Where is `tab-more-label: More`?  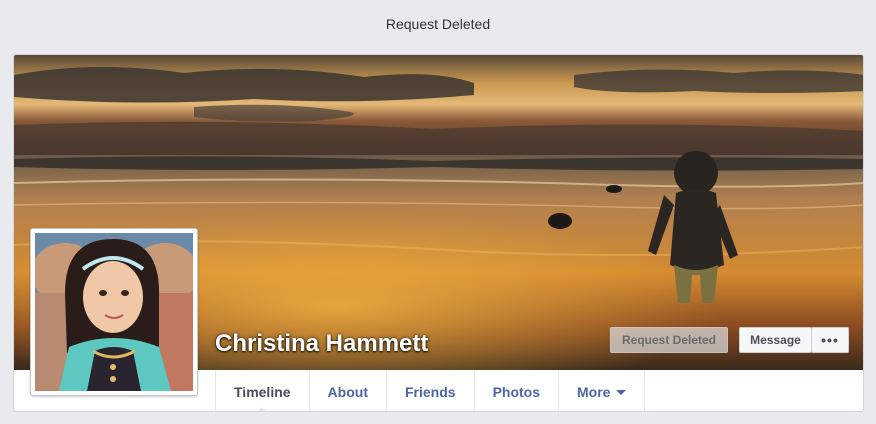
tab-more-label: More is located at coordinates (594, 391).